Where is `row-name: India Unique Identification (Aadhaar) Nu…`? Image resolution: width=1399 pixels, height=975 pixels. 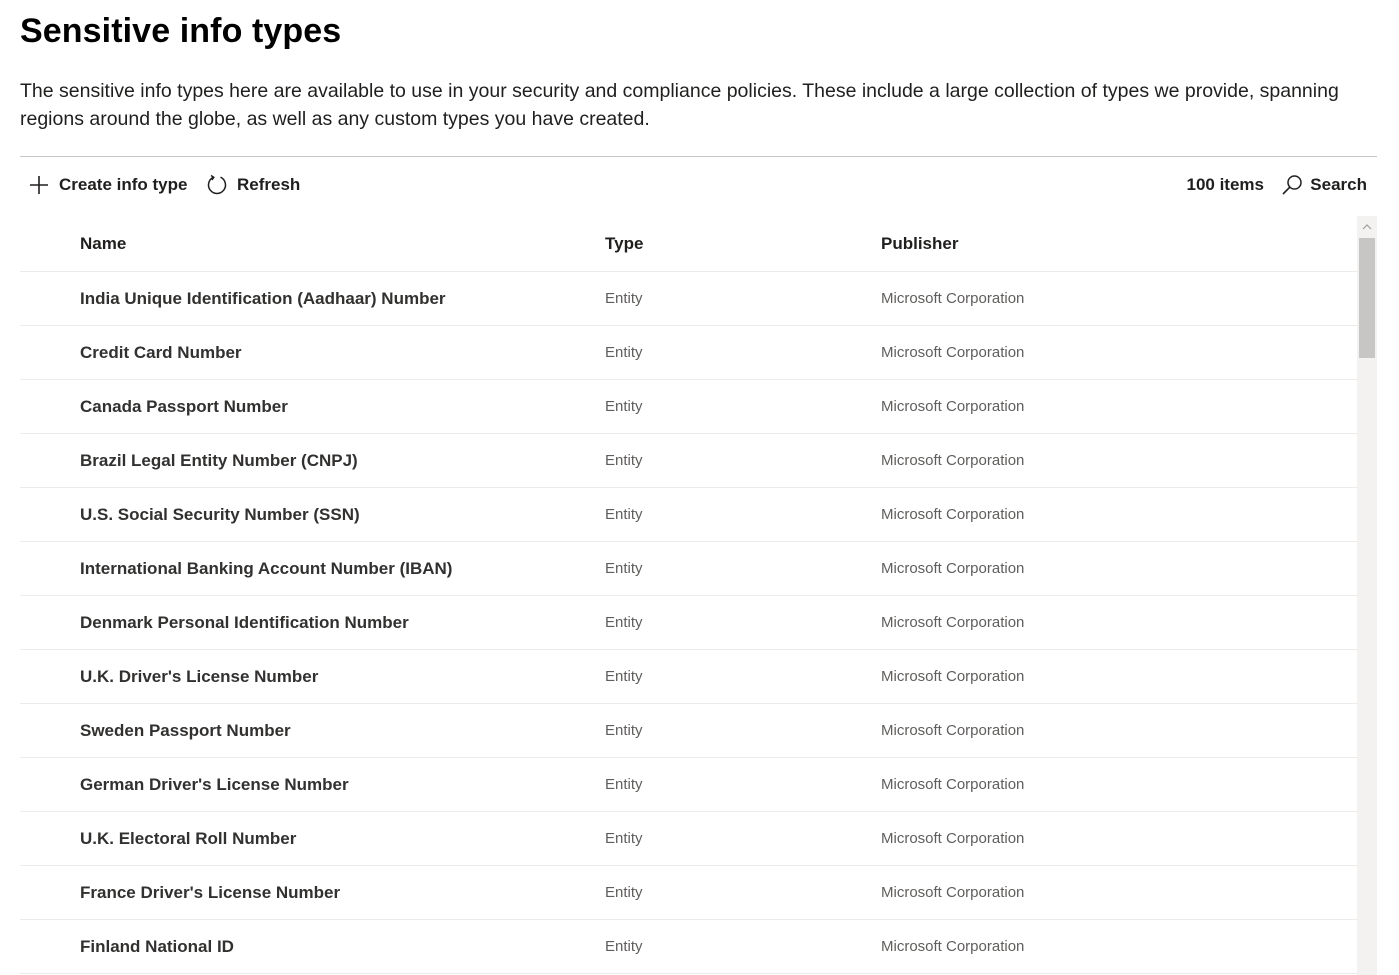
row-name: India Unique Identification (Aadhaar) Nu… is located at coordinates (263, 298).